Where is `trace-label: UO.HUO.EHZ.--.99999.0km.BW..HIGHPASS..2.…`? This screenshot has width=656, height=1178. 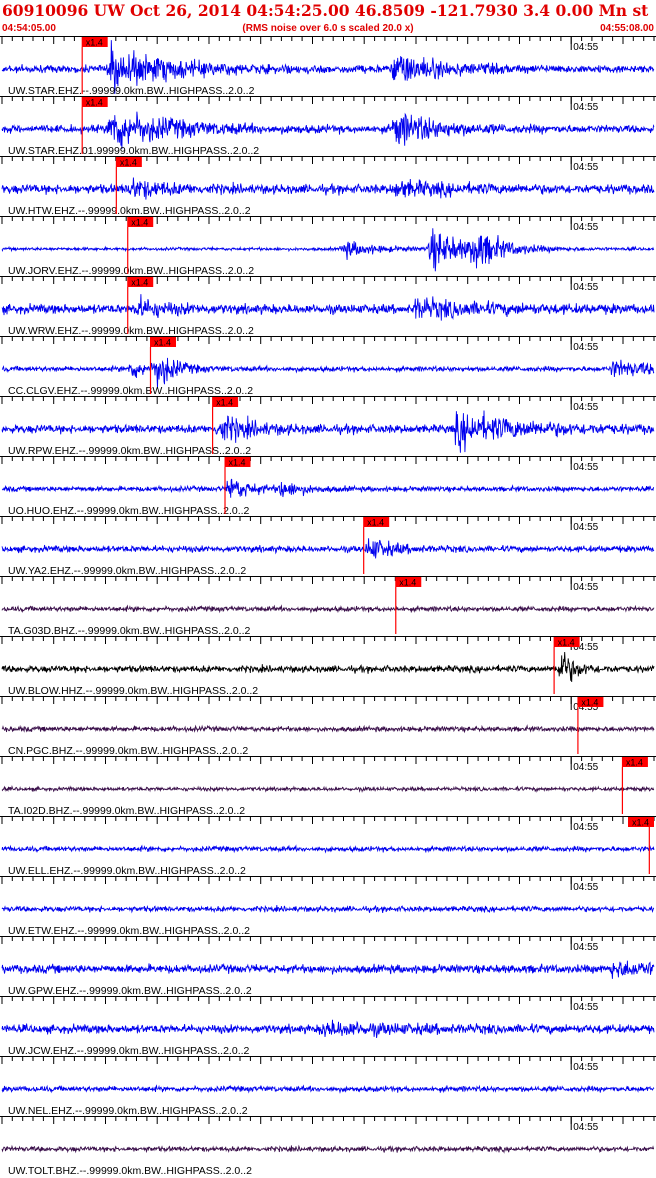
trace-label: UO.HUO.EHZ.--.99999.0km.BW..HIGHPASS..2.… is located at coordinates (129, 511).